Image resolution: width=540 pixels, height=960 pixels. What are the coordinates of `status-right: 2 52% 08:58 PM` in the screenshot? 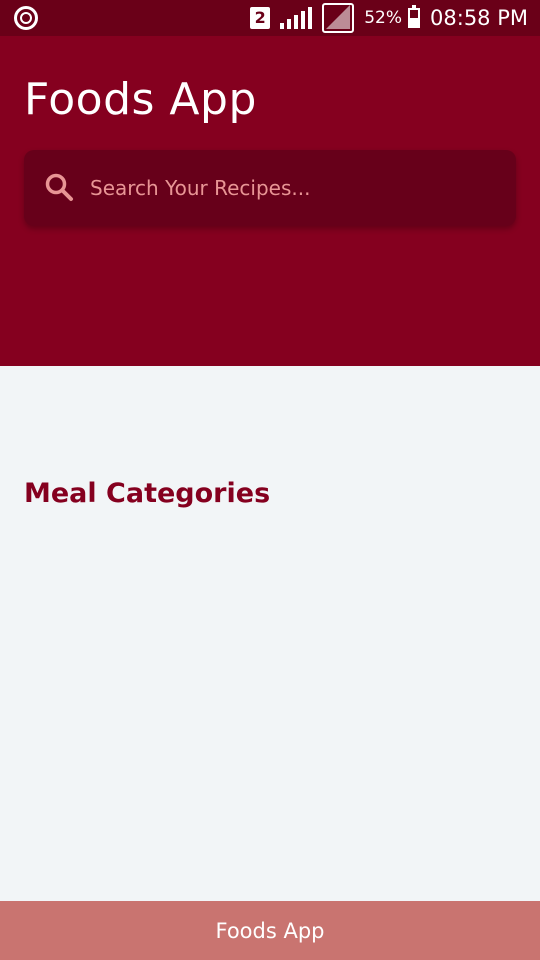 It's located at (389, 18).